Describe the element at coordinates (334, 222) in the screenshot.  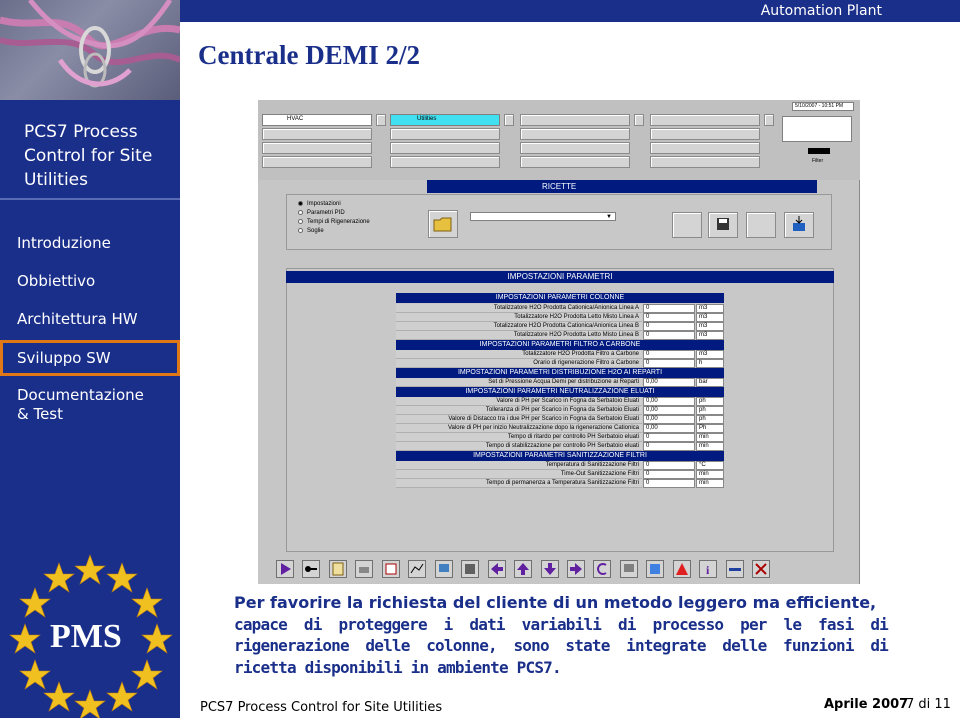
I see `recipe-option-tempi: Tempi di Rigenerazione` at that location.